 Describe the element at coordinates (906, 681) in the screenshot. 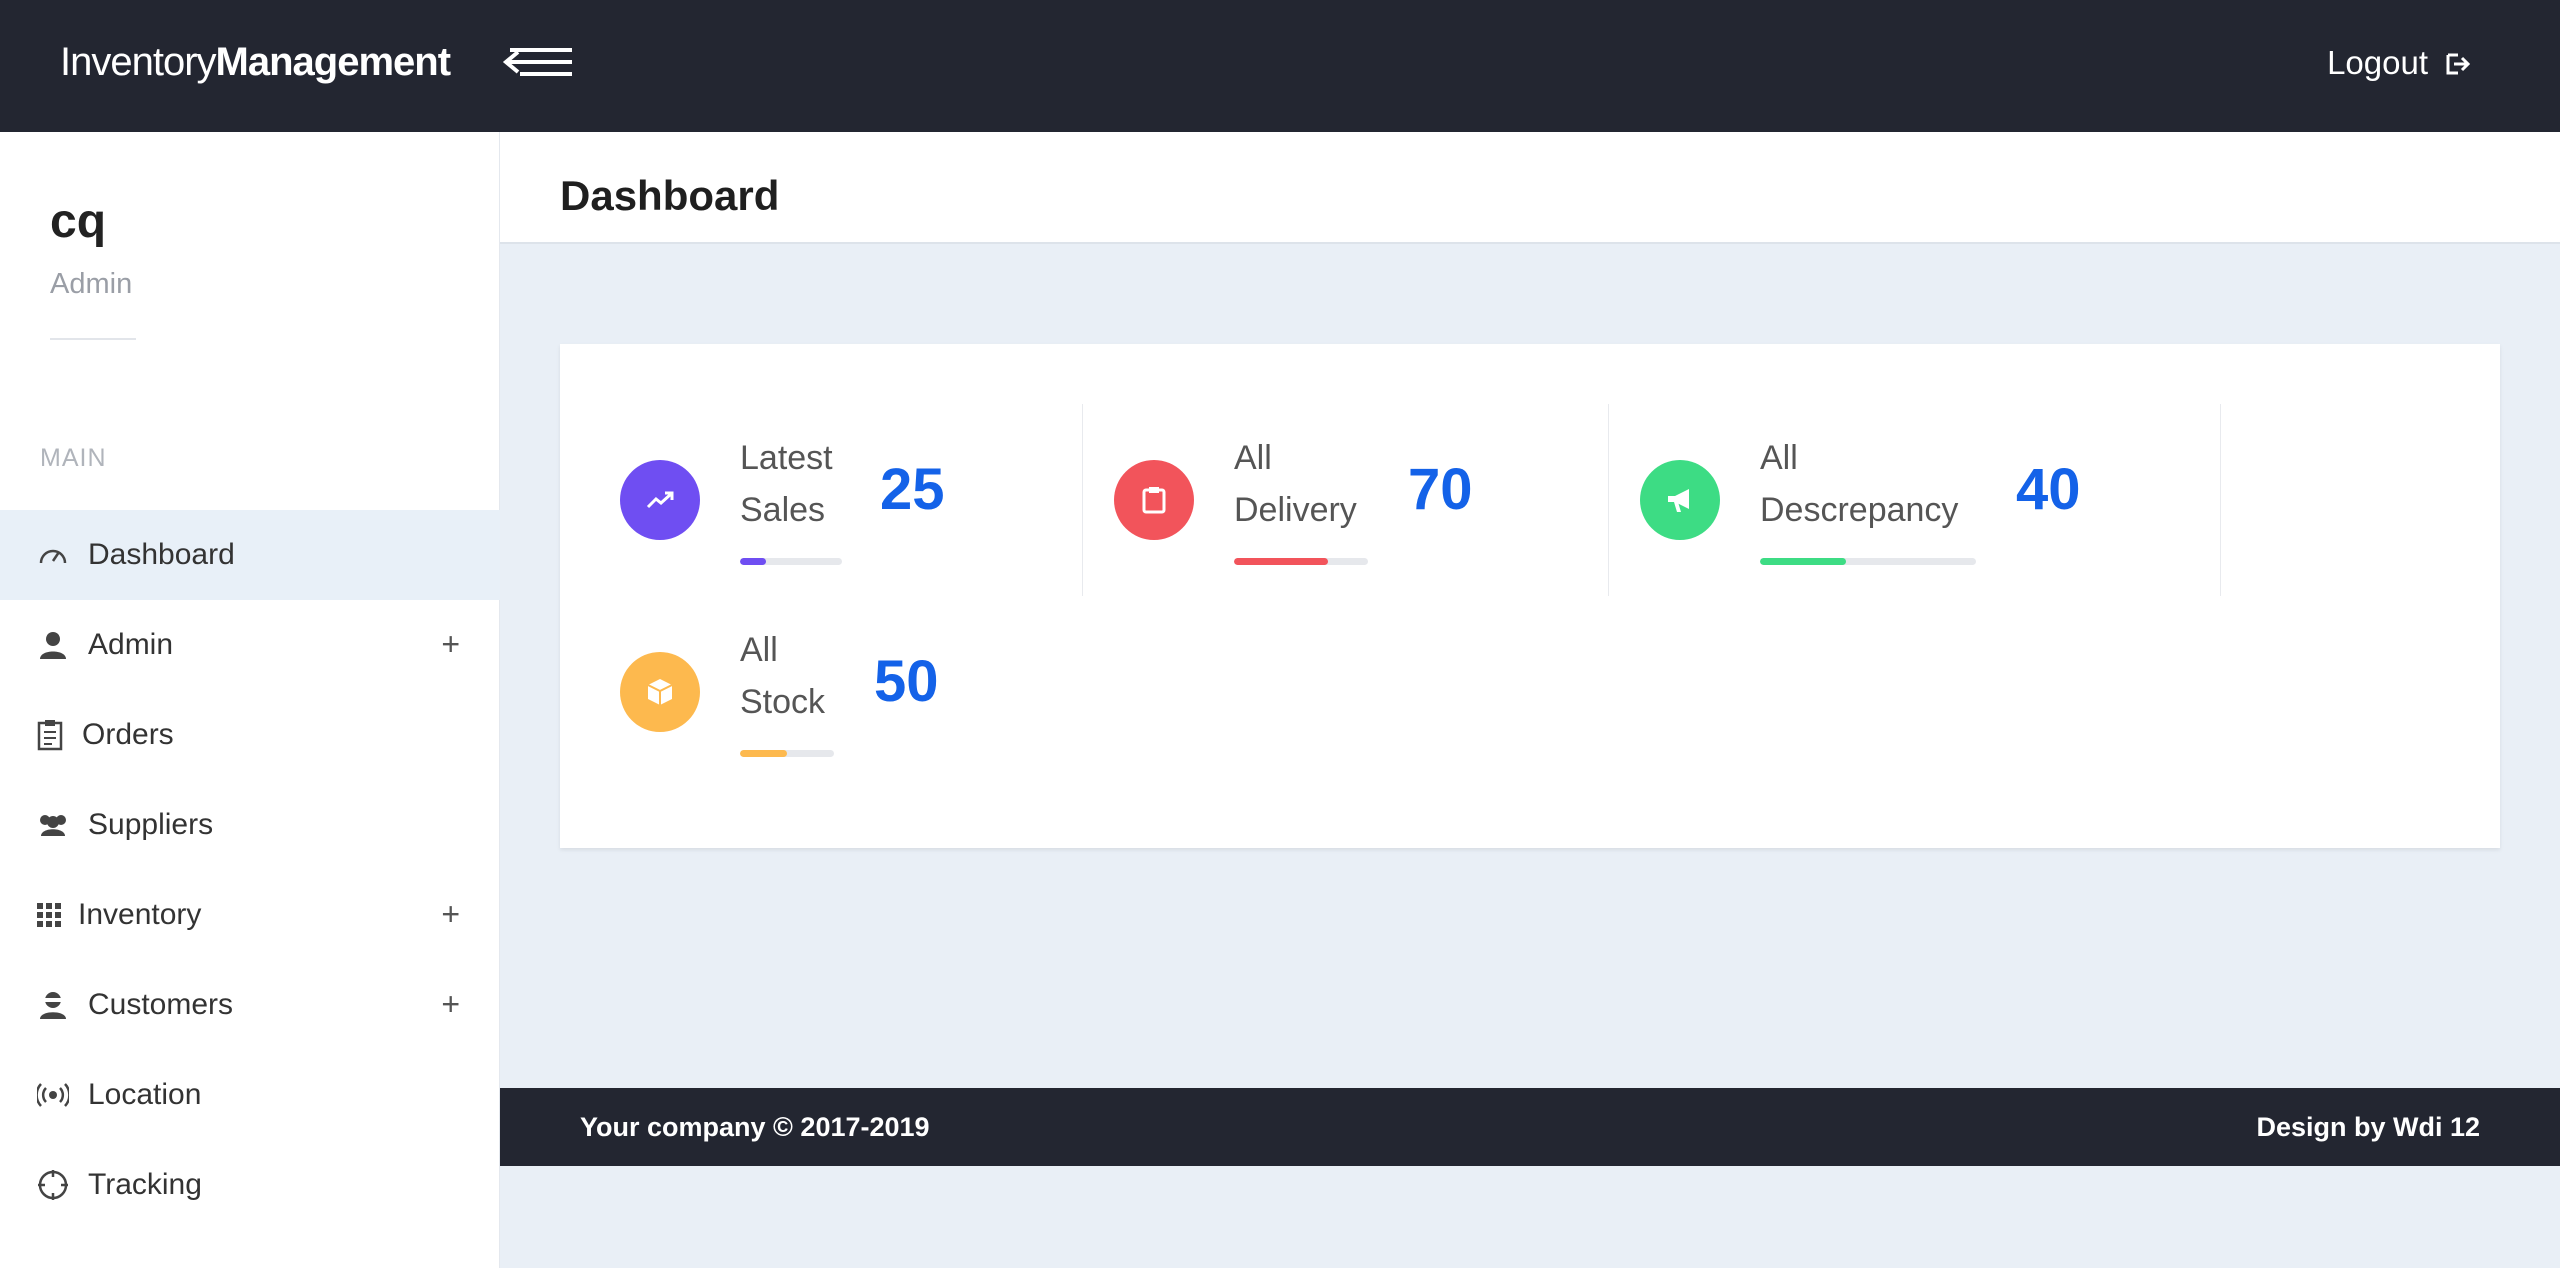

I see `stat-value: 50` at that location.